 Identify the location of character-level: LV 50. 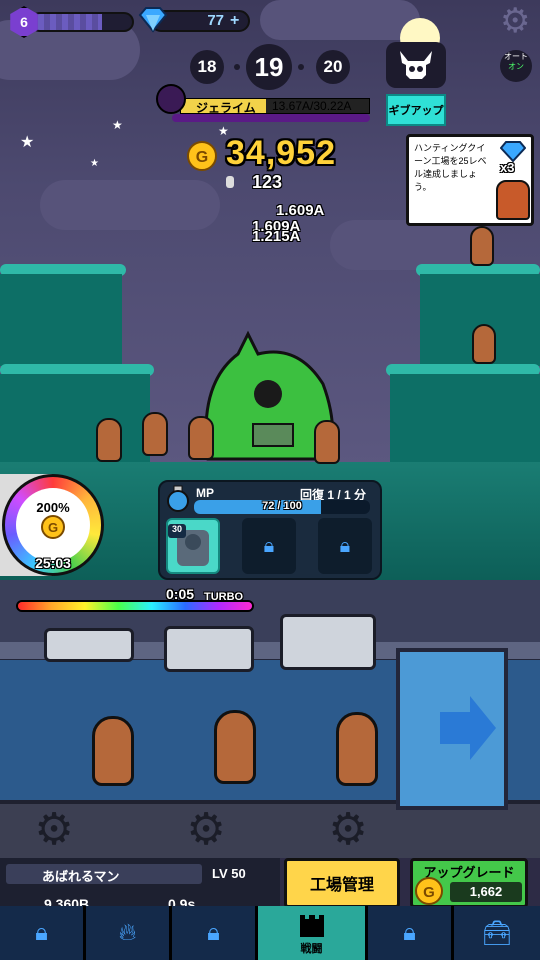
(229, 873).